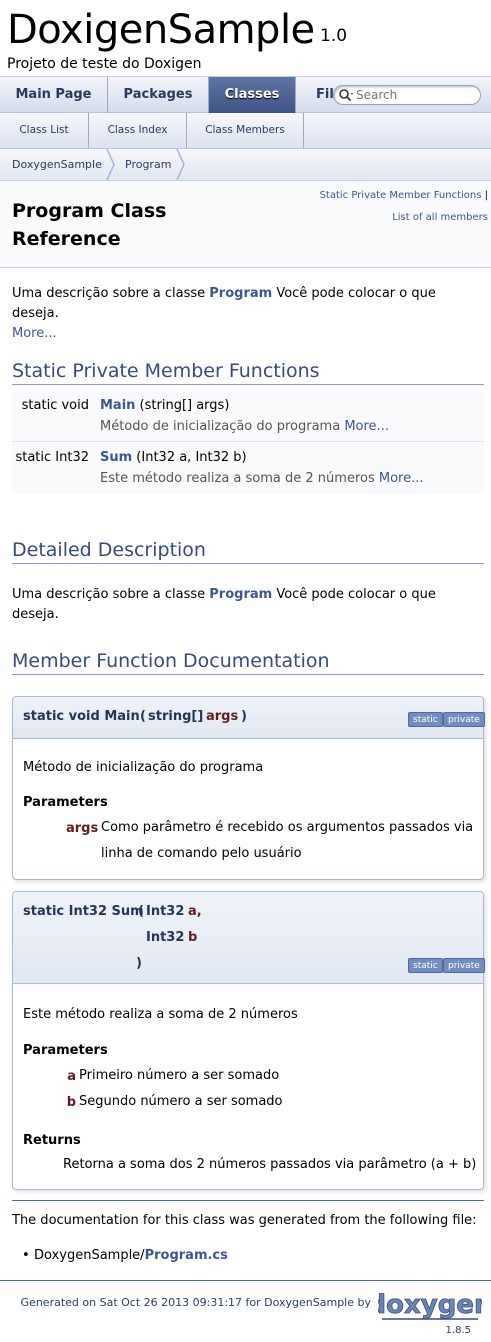  I want to click on breadcrumb: DoxygenSample Program, so click(245, 165).